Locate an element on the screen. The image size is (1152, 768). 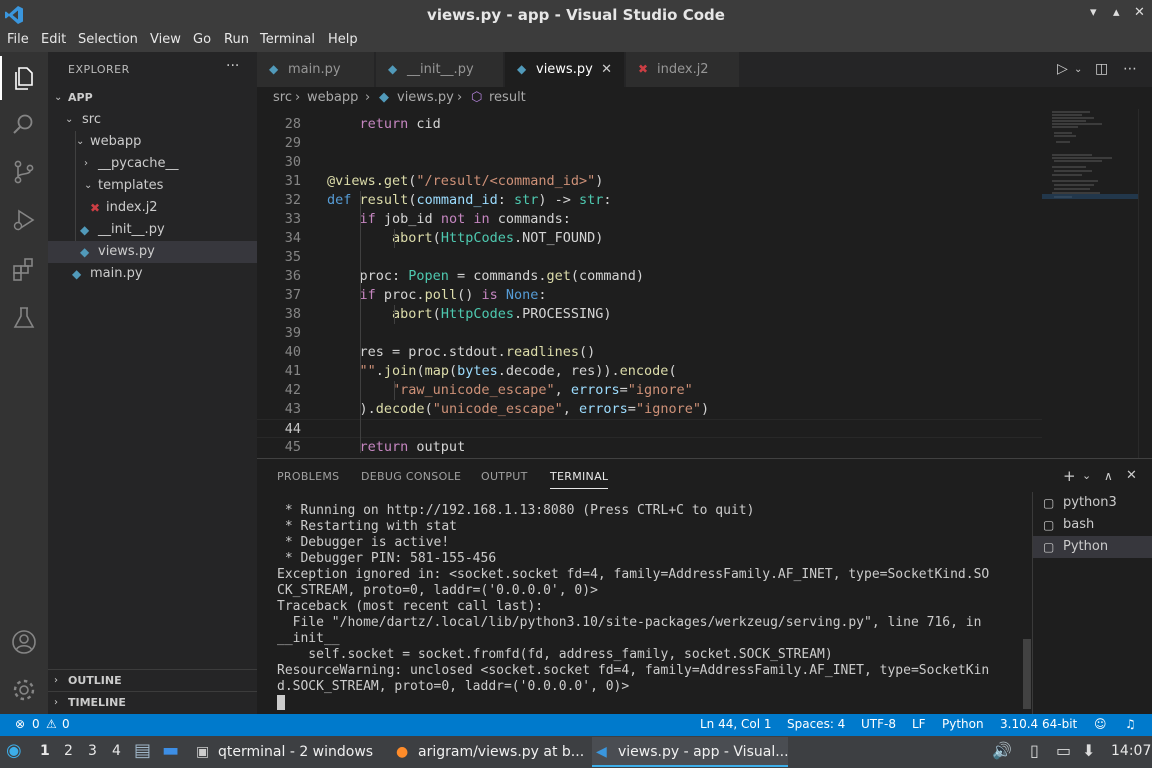
close-panel-icon: ✕ is located at coordinates (1131, 475).